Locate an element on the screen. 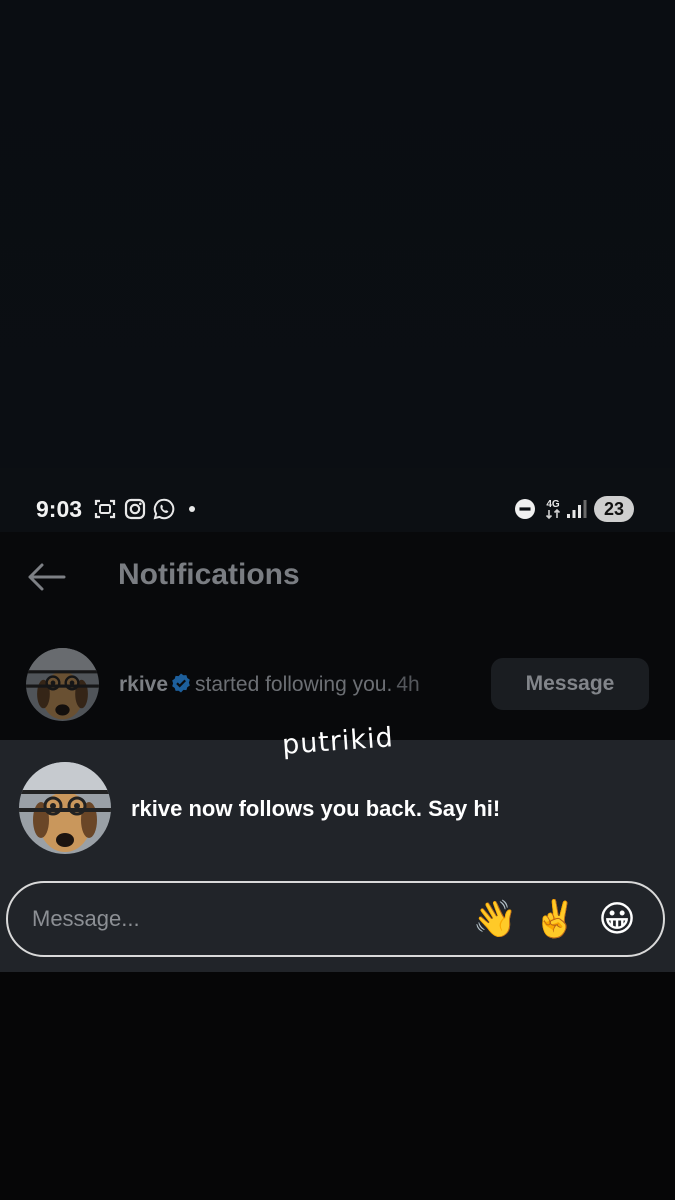 The image size is (675, 1200). status-time: 9:03 is located at coordinates (59, 509).